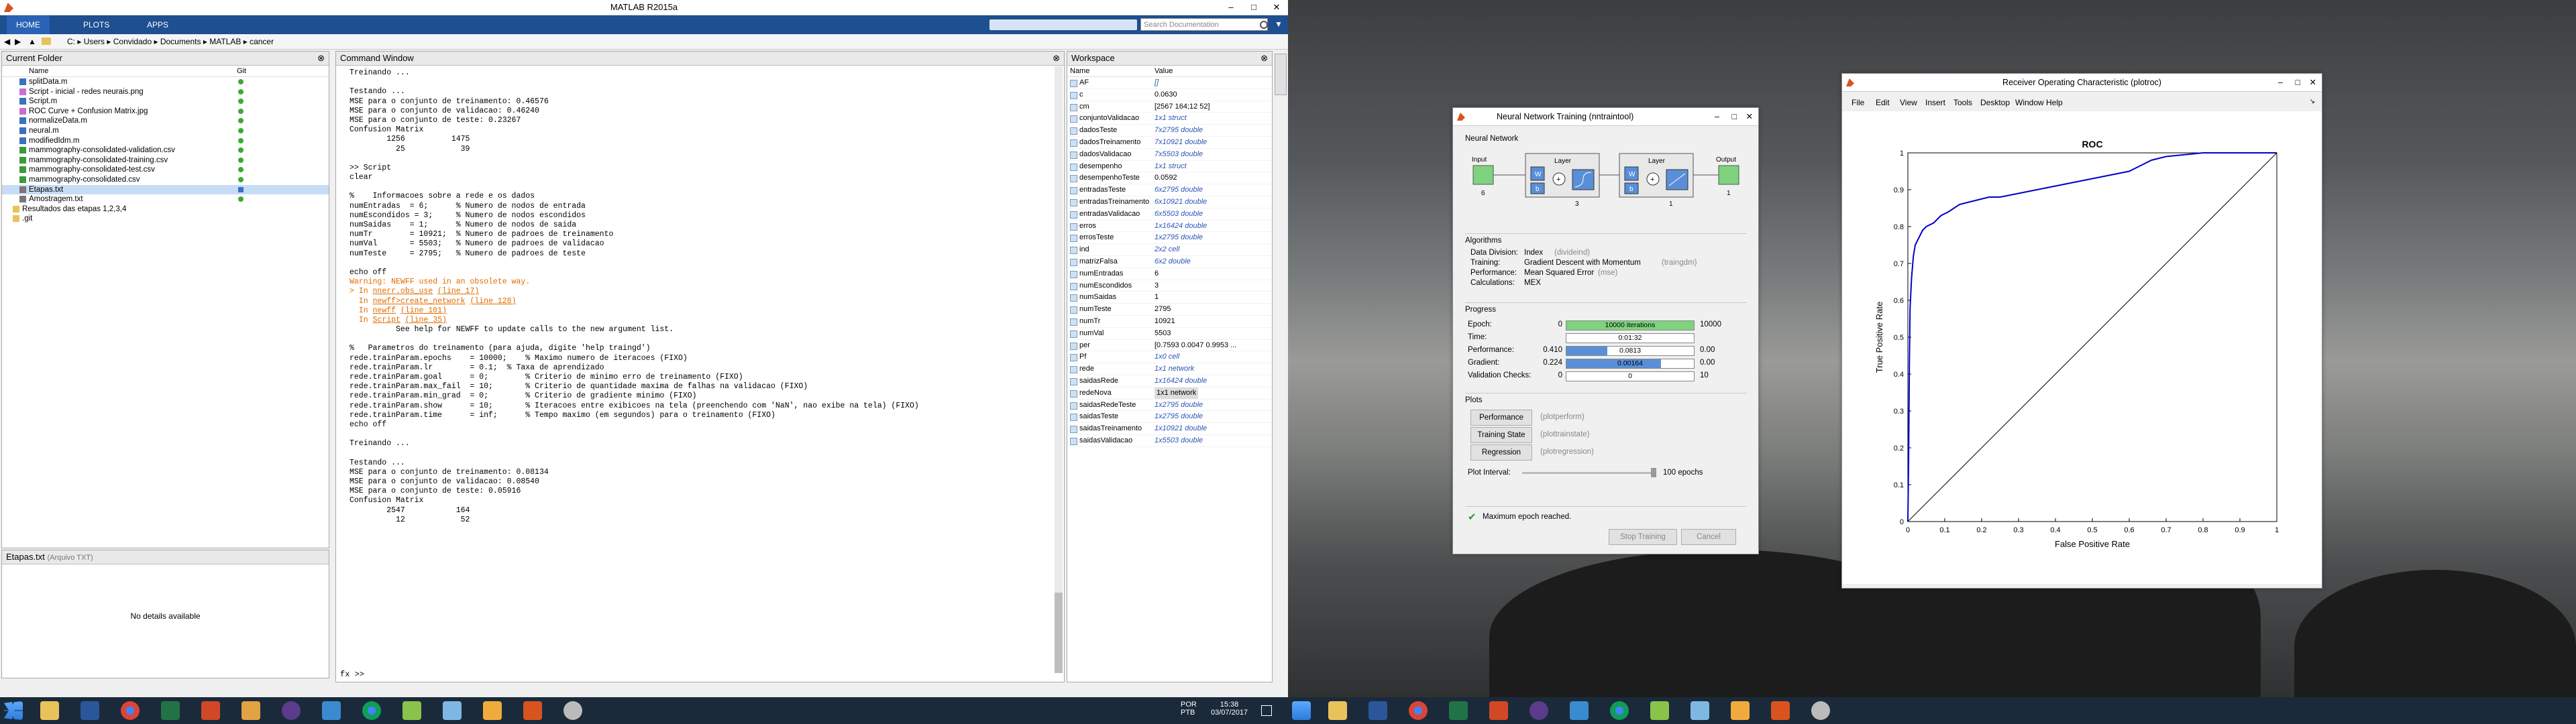  I want to click on workspace-variable-row: numSaidas 1, so click(1169, 298).